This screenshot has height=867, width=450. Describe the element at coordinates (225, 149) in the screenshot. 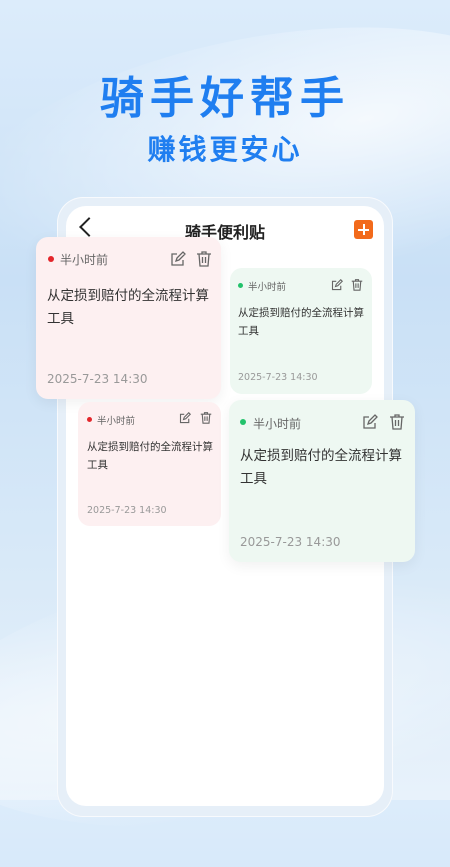

I see `hero-subtitle: 赚钱更安心` at that location.